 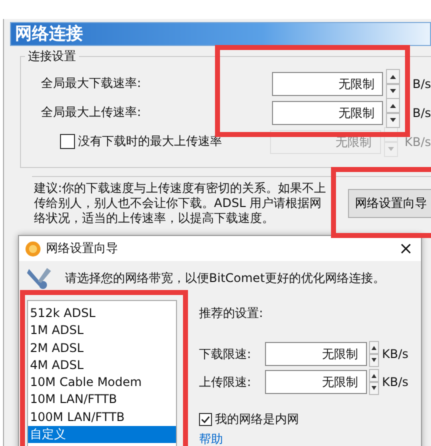 What do you see at coordinates (225, 382) in the screenshot?
I see `field-label: 上传限速:` at bounding box center [225, 382].